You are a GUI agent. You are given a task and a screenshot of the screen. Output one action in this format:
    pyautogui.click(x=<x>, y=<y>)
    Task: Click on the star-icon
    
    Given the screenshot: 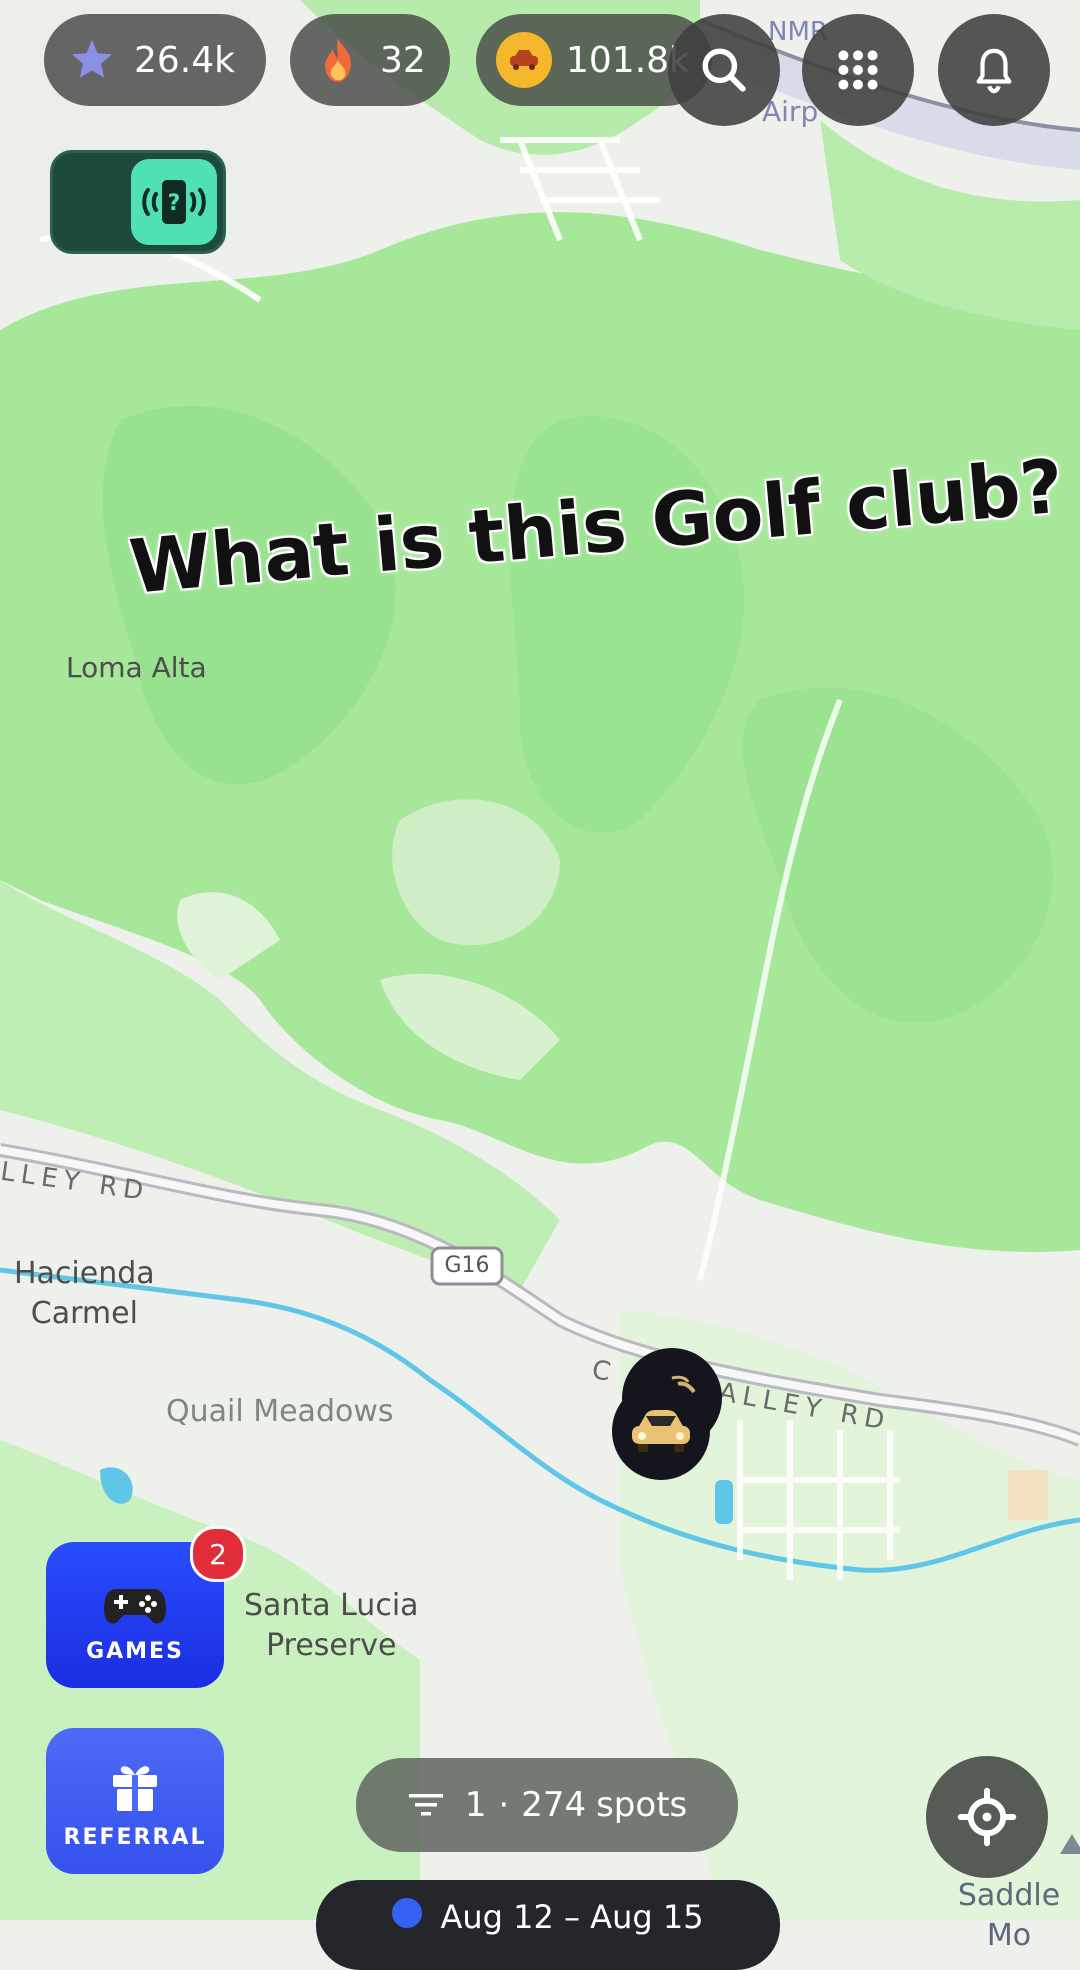 What is the action you would take?
    pyautogui.click(x=92, y=60)
    